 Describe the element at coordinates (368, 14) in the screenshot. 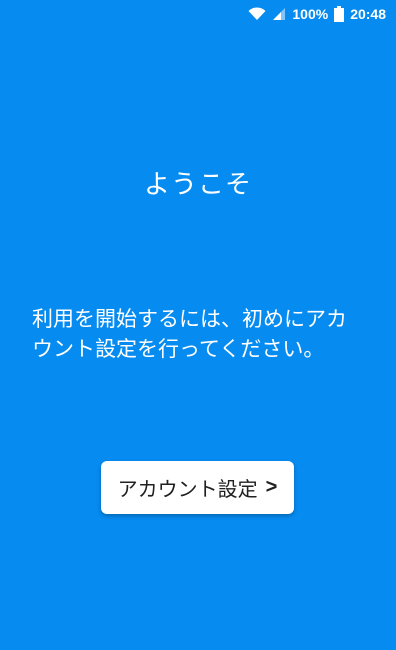

I see `status-time: 20:48` at that location.